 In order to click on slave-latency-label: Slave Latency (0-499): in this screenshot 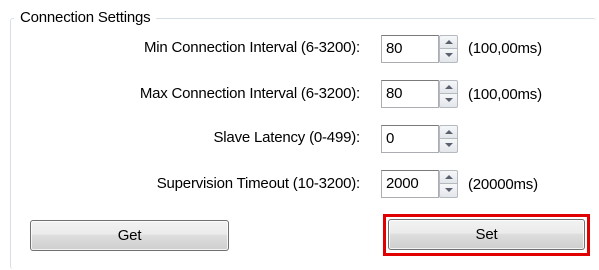, I will do `click(286, 137)`.